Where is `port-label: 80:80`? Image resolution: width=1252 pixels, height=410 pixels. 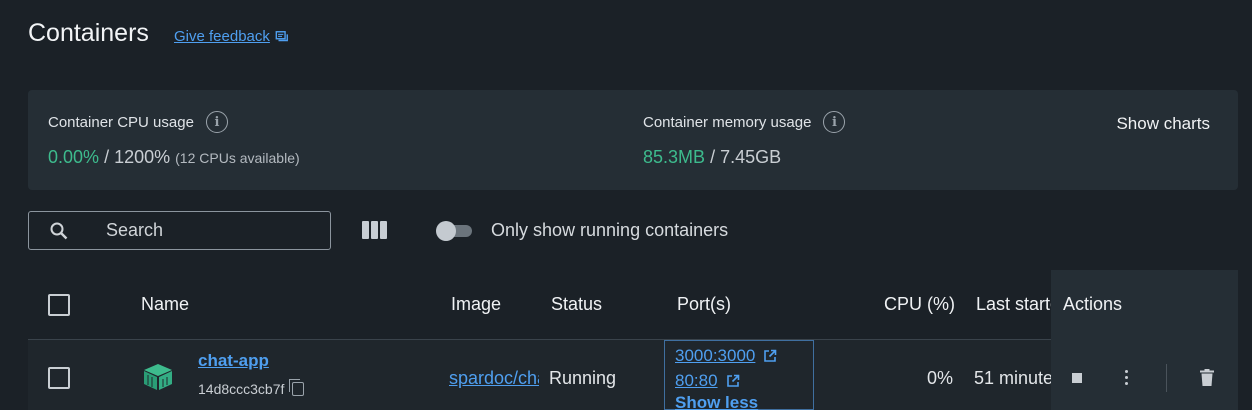
port-label: 80:80 is located at coordinates (696, 380).